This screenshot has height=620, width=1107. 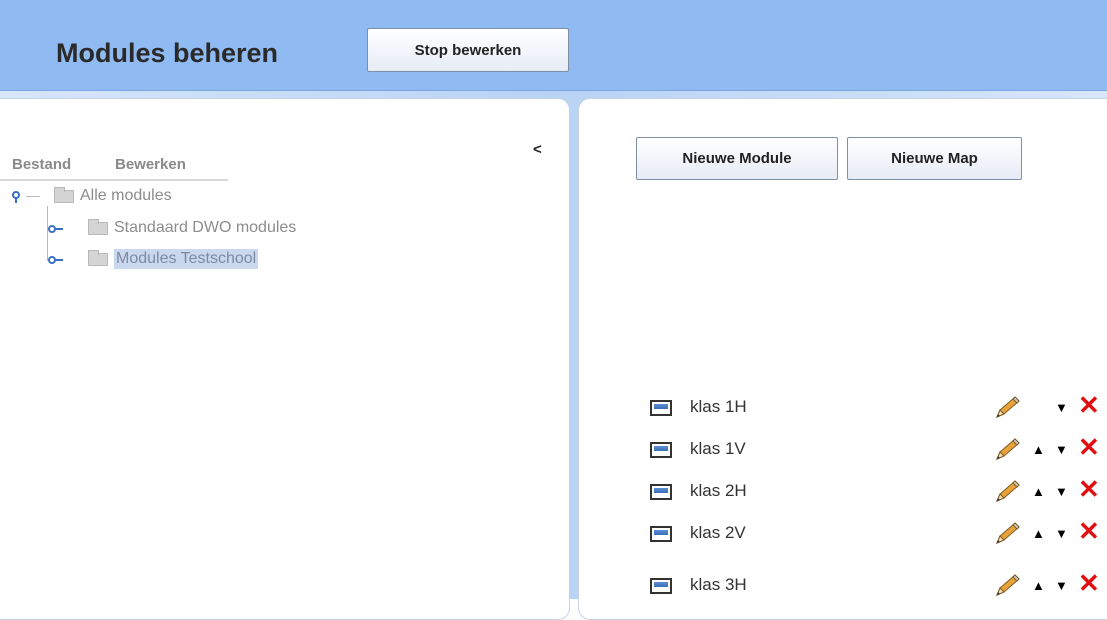 I want to click on module-label: klas 2H, so click(x=718, y=490).